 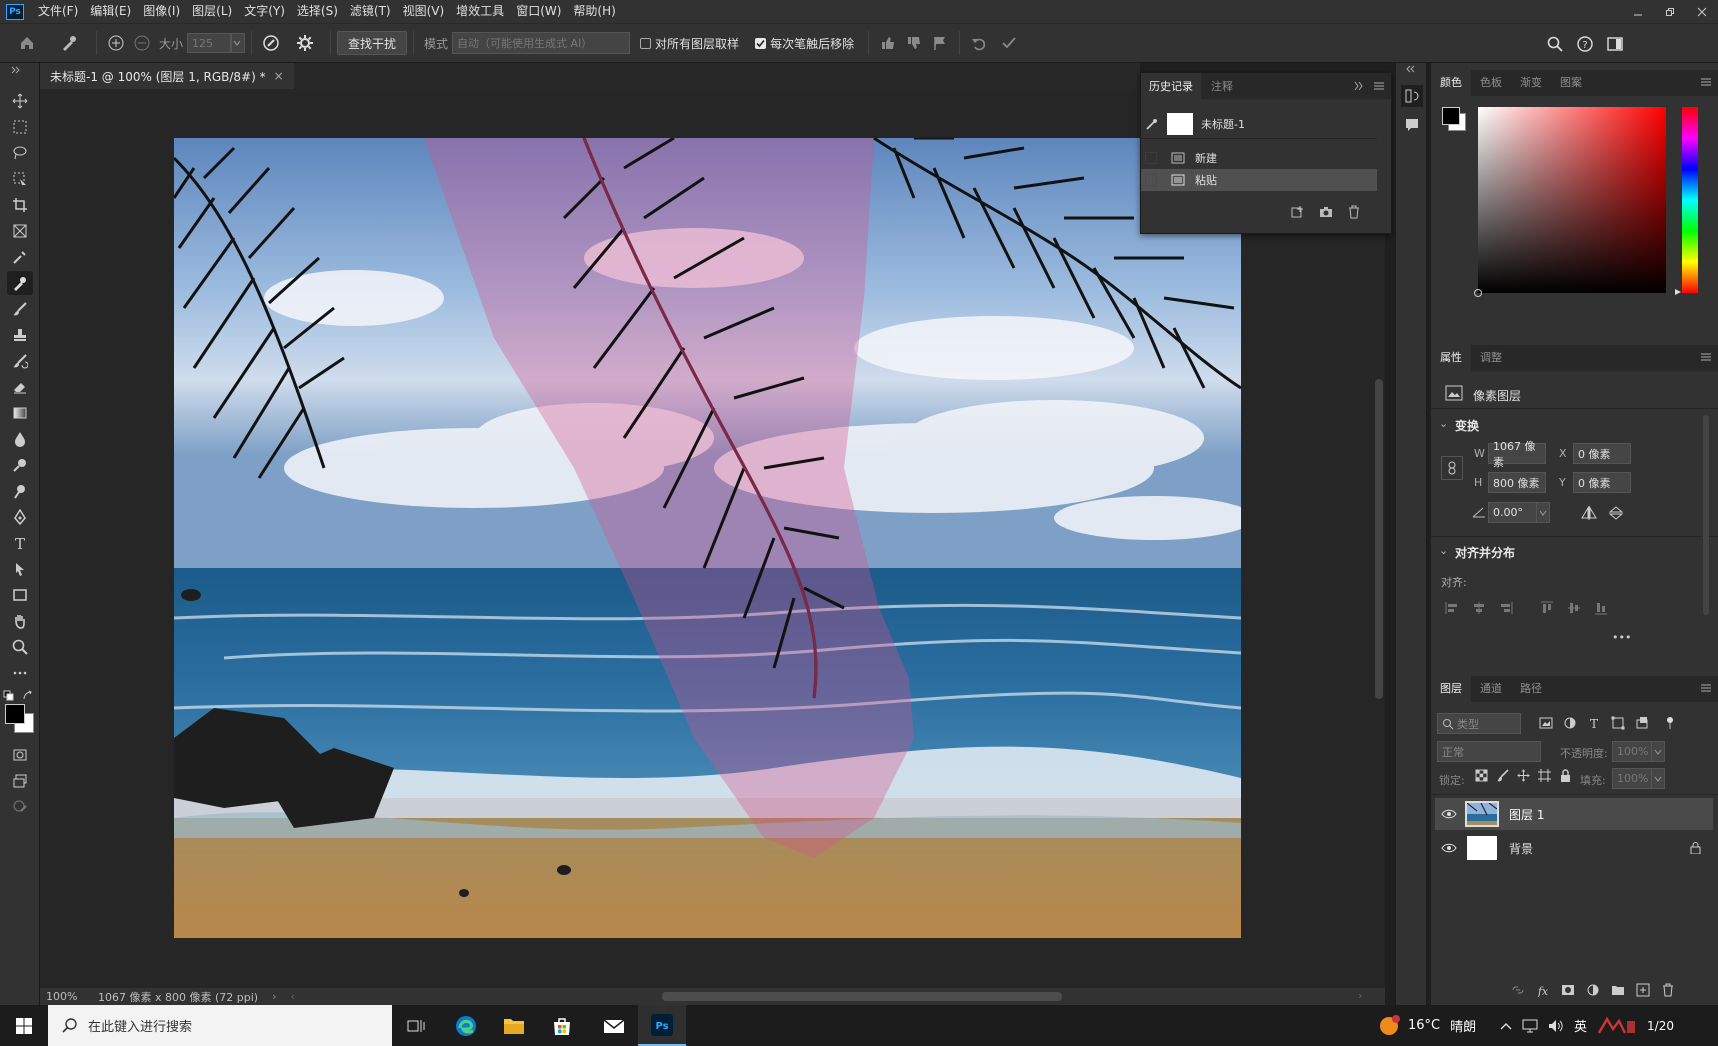 What do you see at coordinates (20, 569) in the screenshot?
I see `path-selection-tool-icon` at bounding box center [20, 569].